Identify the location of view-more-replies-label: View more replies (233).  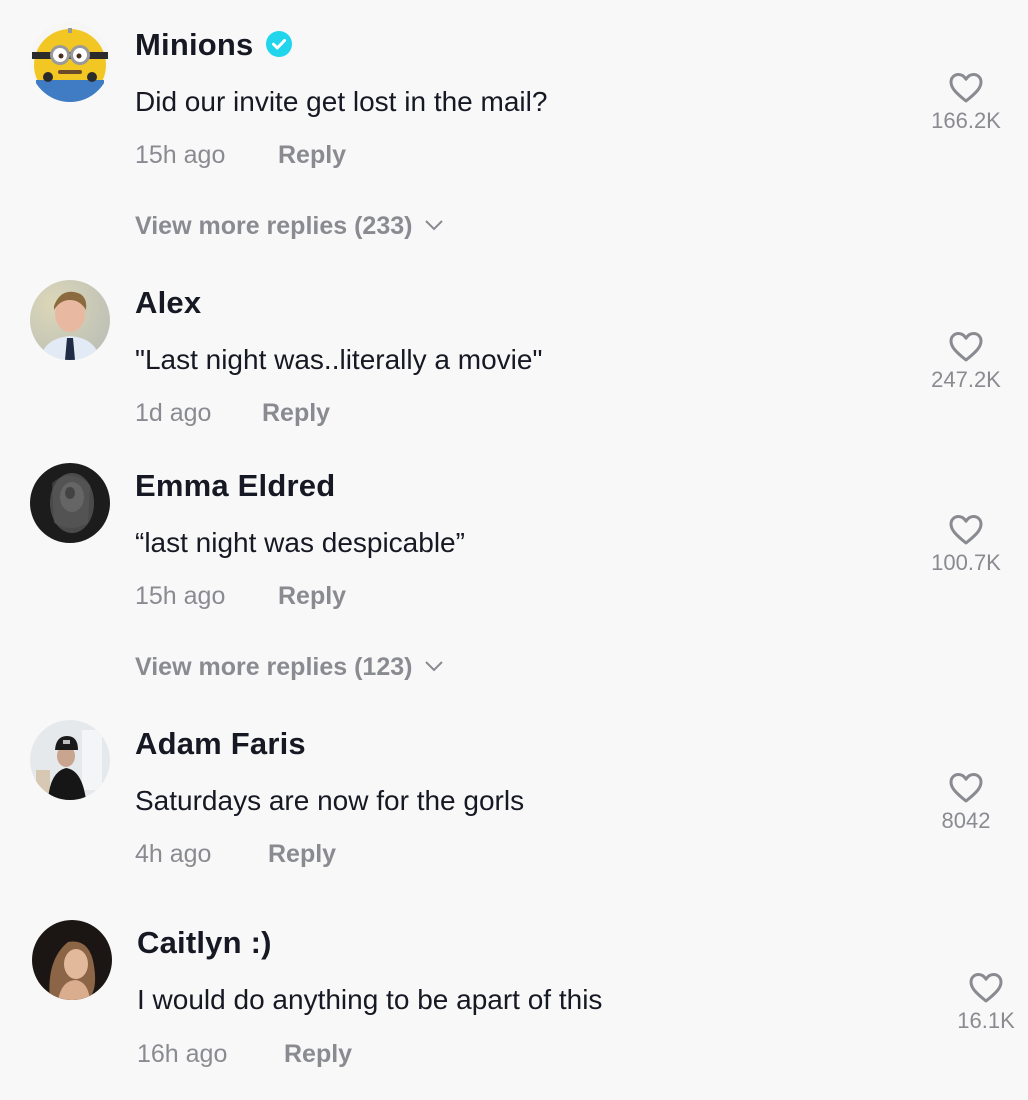
(274, 226).